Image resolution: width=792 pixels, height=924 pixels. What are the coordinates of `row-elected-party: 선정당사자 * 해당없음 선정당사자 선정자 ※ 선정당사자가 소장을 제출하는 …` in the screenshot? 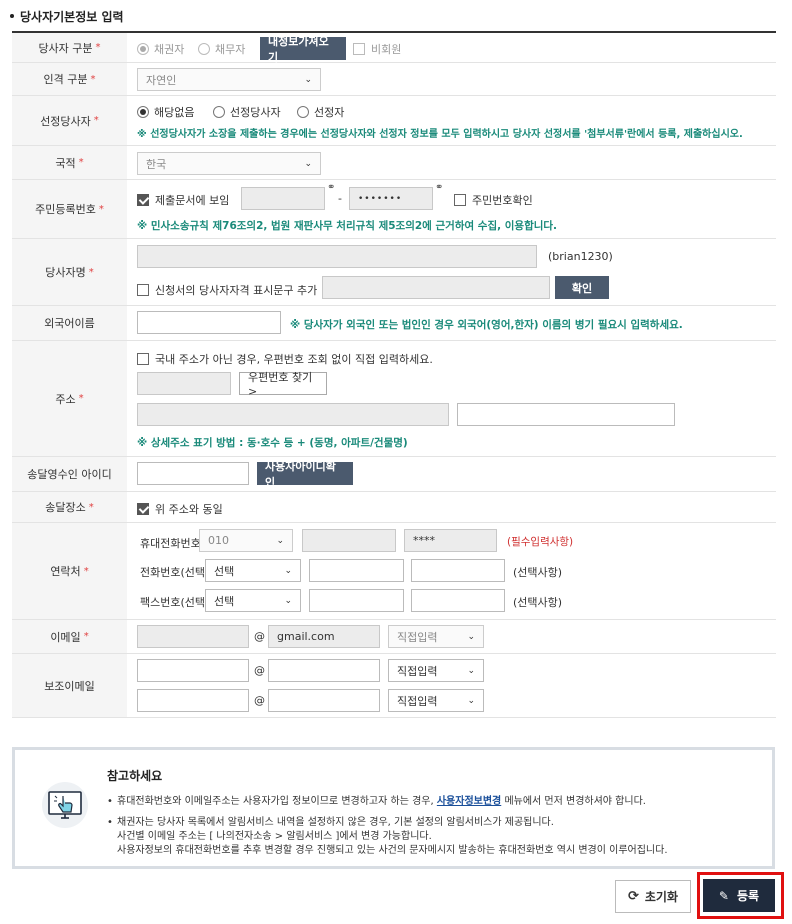 It's located at (394, 121).